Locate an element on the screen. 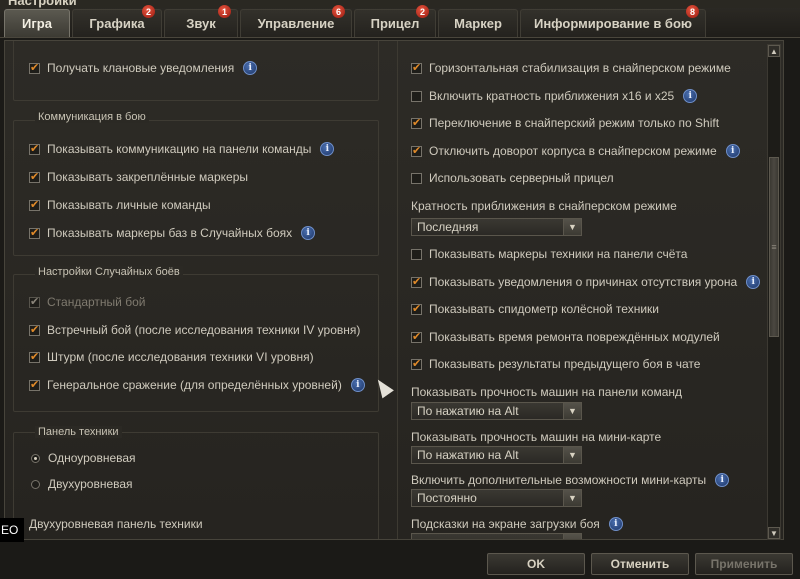 The height and width of the screenshot is (579, 800). option-wheeled-speedometer: Показывать спидометр колёсной техники is located at coordinates (535, 309).